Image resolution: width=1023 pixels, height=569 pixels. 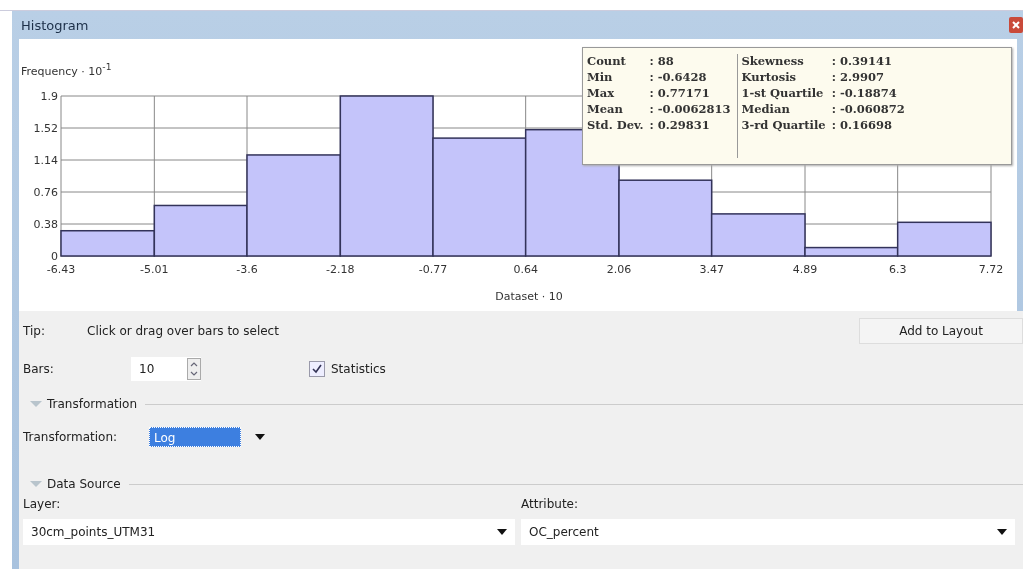 What do you see at coordinates (84, 484) in the screenshot?
I see `section-title: Data Source` at bounding box center [84, 484].